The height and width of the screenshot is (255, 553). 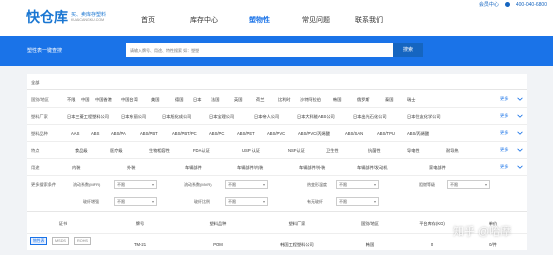 I want to click on filter-option: 日本东丽公司, so click(x=133, y=117).